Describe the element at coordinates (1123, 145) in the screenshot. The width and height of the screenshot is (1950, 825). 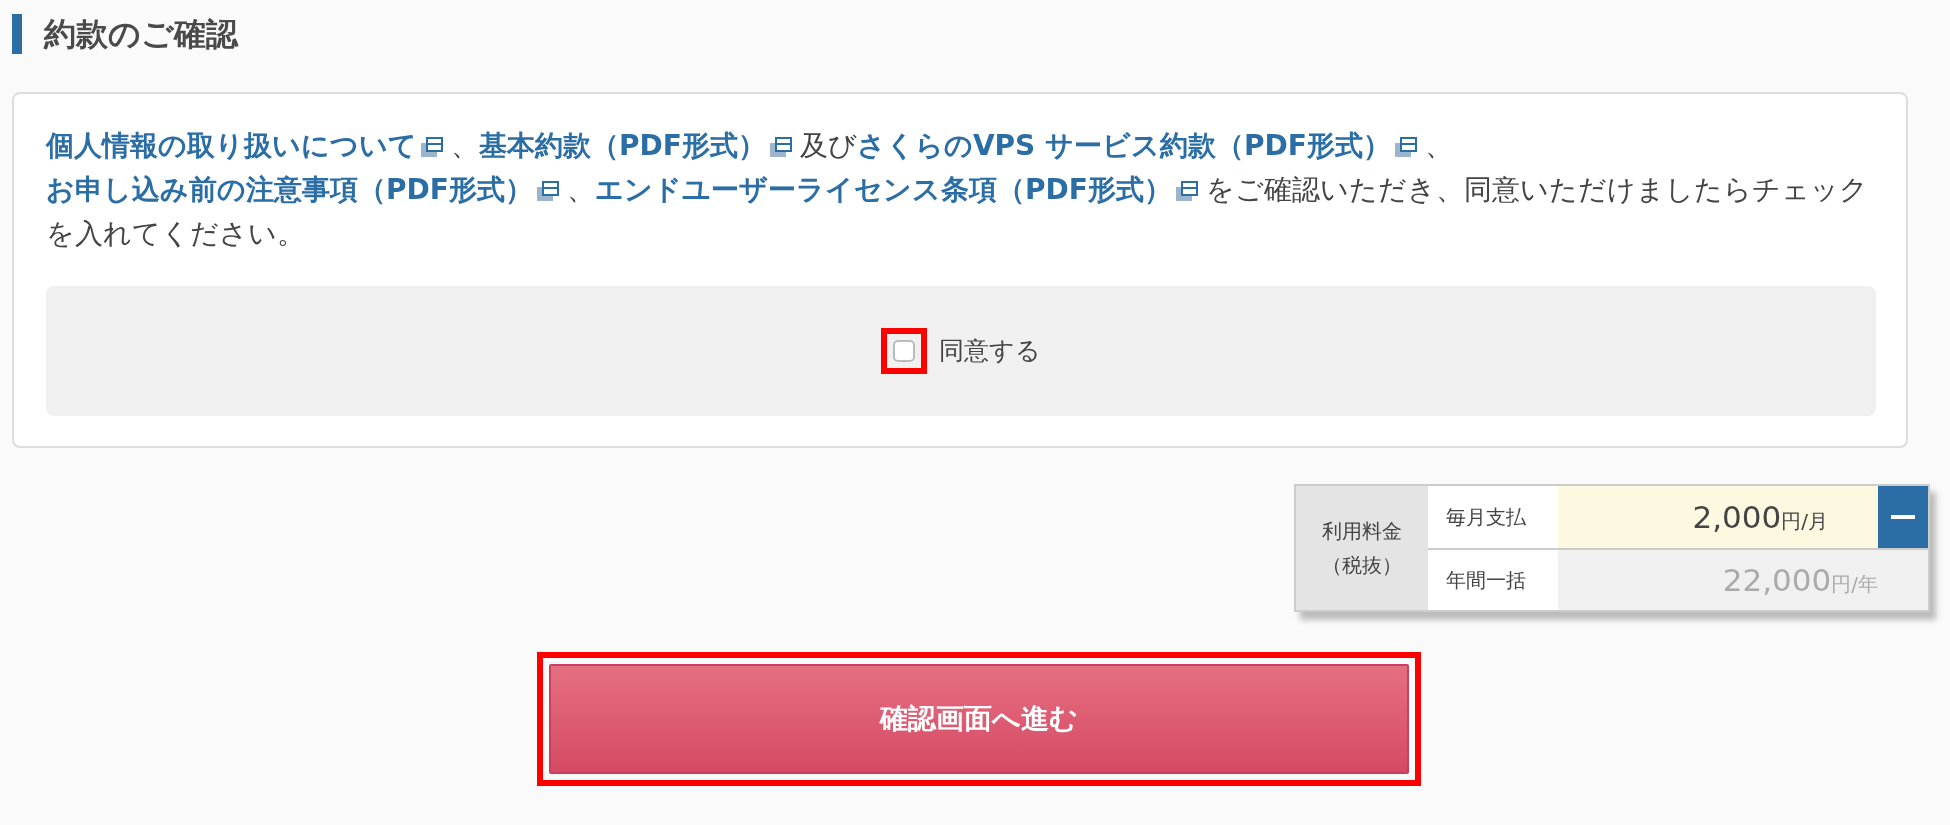
I see `document-link: さくらのVPS サービス約款（PDF形式）` at that location.